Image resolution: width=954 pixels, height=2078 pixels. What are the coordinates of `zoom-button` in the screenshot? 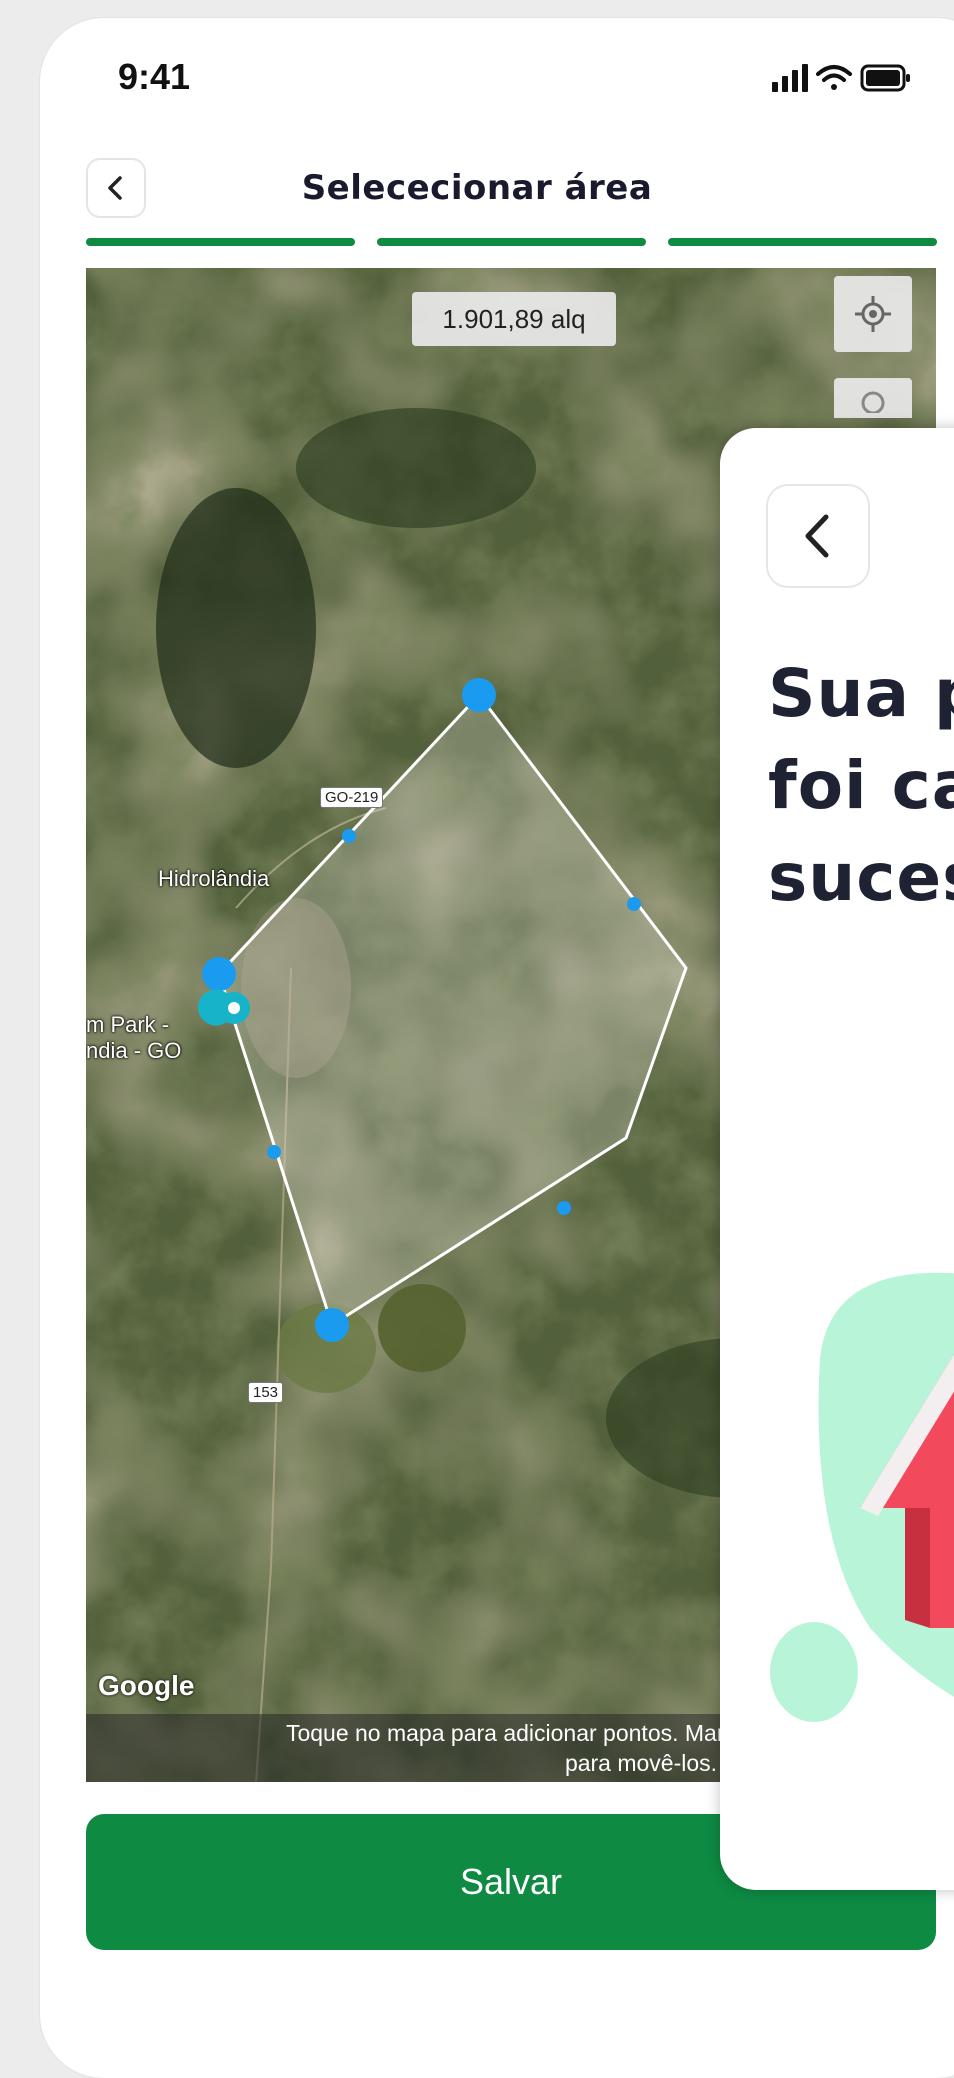 It's located at (873, 398).